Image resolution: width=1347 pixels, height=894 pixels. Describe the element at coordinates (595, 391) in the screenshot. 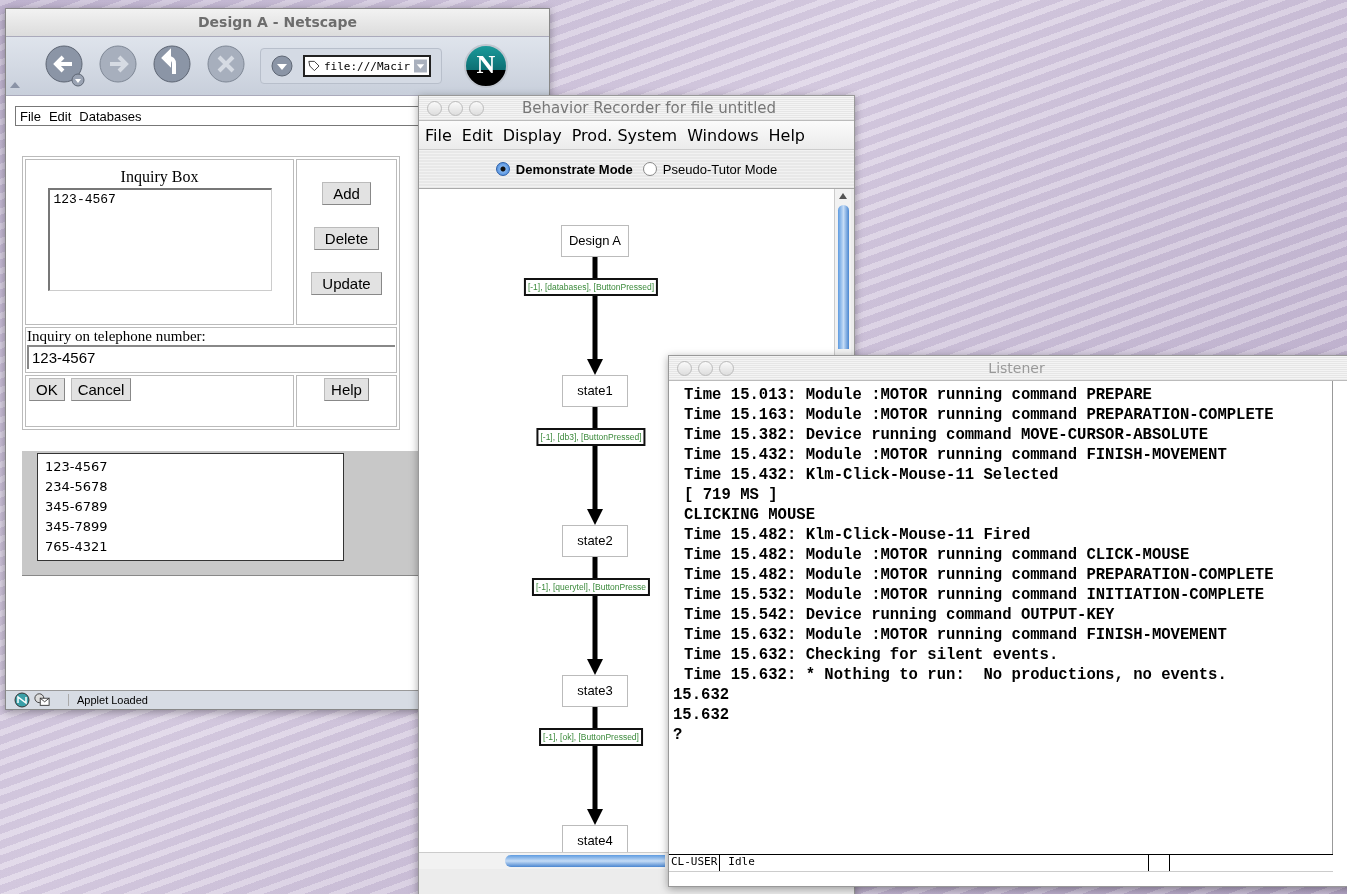

I see `state-node: state1` at that location.